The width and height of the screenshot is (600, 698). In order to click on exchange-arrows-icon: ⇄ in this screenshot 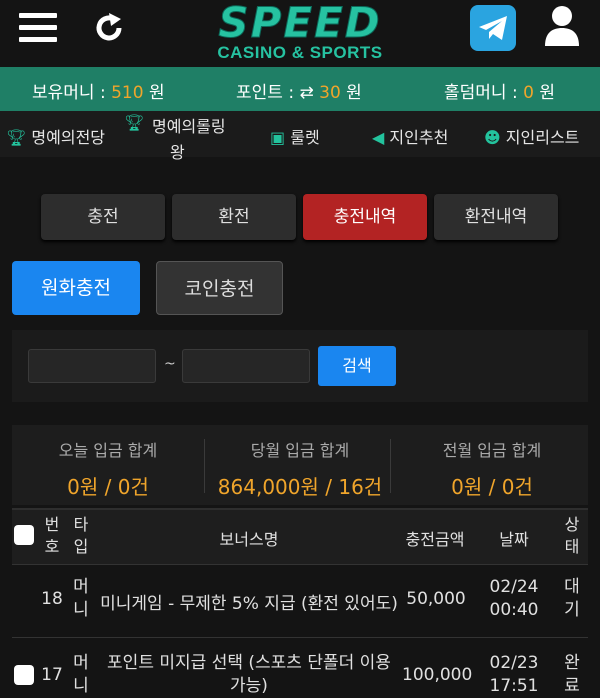, I will do `click(306, 93)`.